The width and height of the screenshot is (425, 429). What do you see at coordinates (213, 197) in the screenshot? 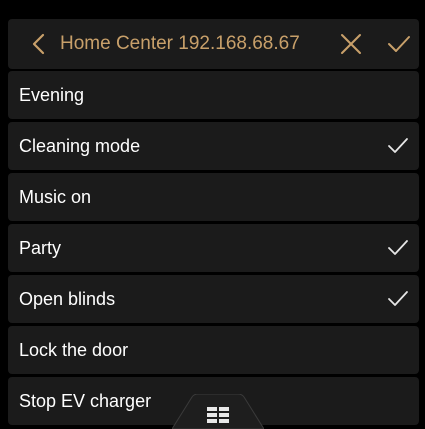
I see `scene-item-music-on: Music on` at bounding box center [213, 197].